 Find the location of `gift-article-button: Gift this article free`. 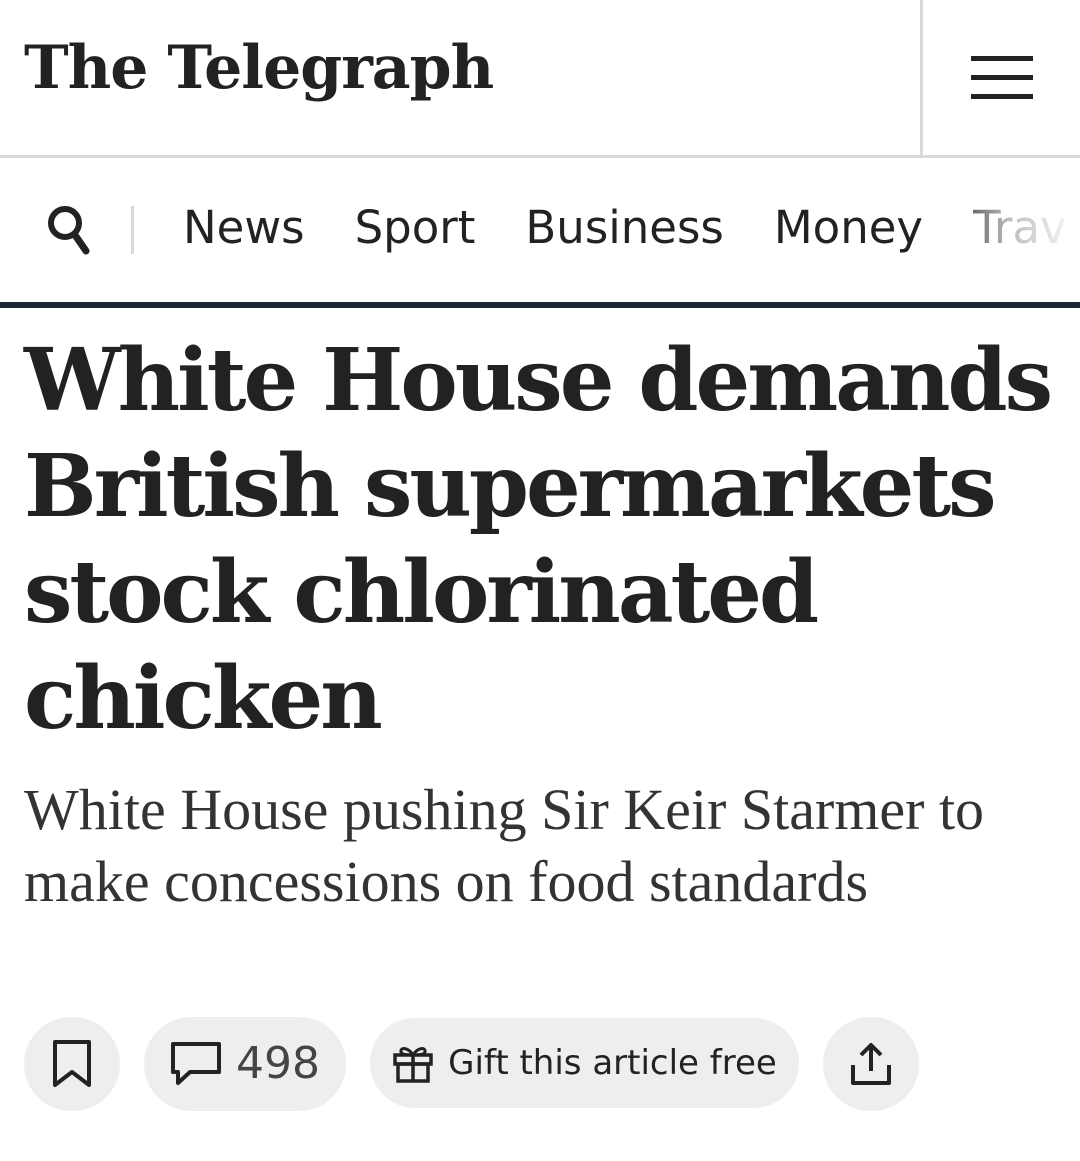

gift-article-button: Gift this article free is located at coordinates (584, 1063).